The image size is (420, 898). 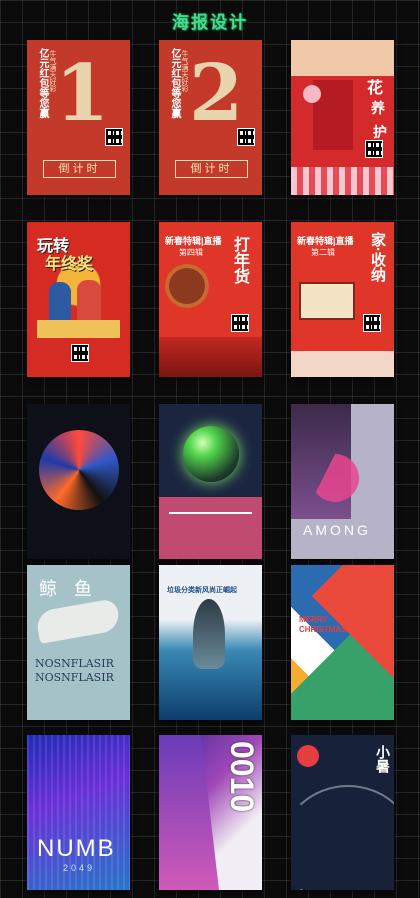 I want to click on poster-xiaoshu: 小暑, so click(x=342, y=812).